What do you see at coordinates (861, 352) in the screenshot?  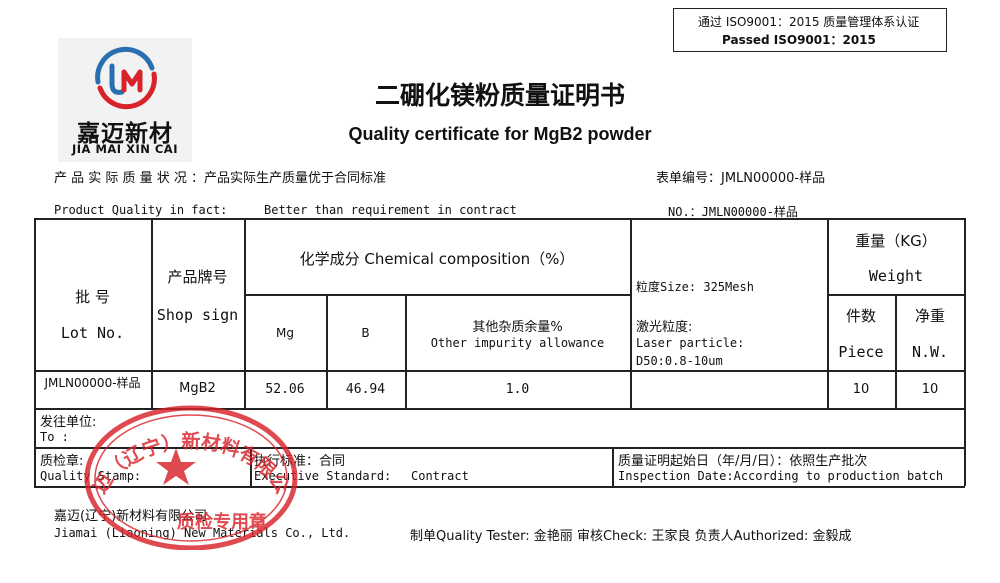 I see `piece-header-en: Piece` at bounding box center [861, 352].